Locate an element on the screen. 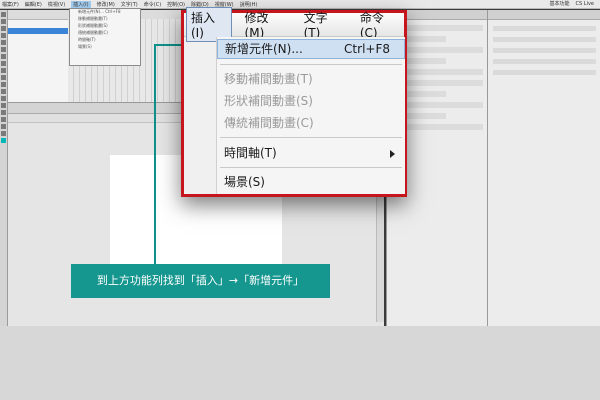 The image size is (600, 400). thumb-item-shape-tween: 形狀補間動畫(S) is located at coordinates (93, 25).